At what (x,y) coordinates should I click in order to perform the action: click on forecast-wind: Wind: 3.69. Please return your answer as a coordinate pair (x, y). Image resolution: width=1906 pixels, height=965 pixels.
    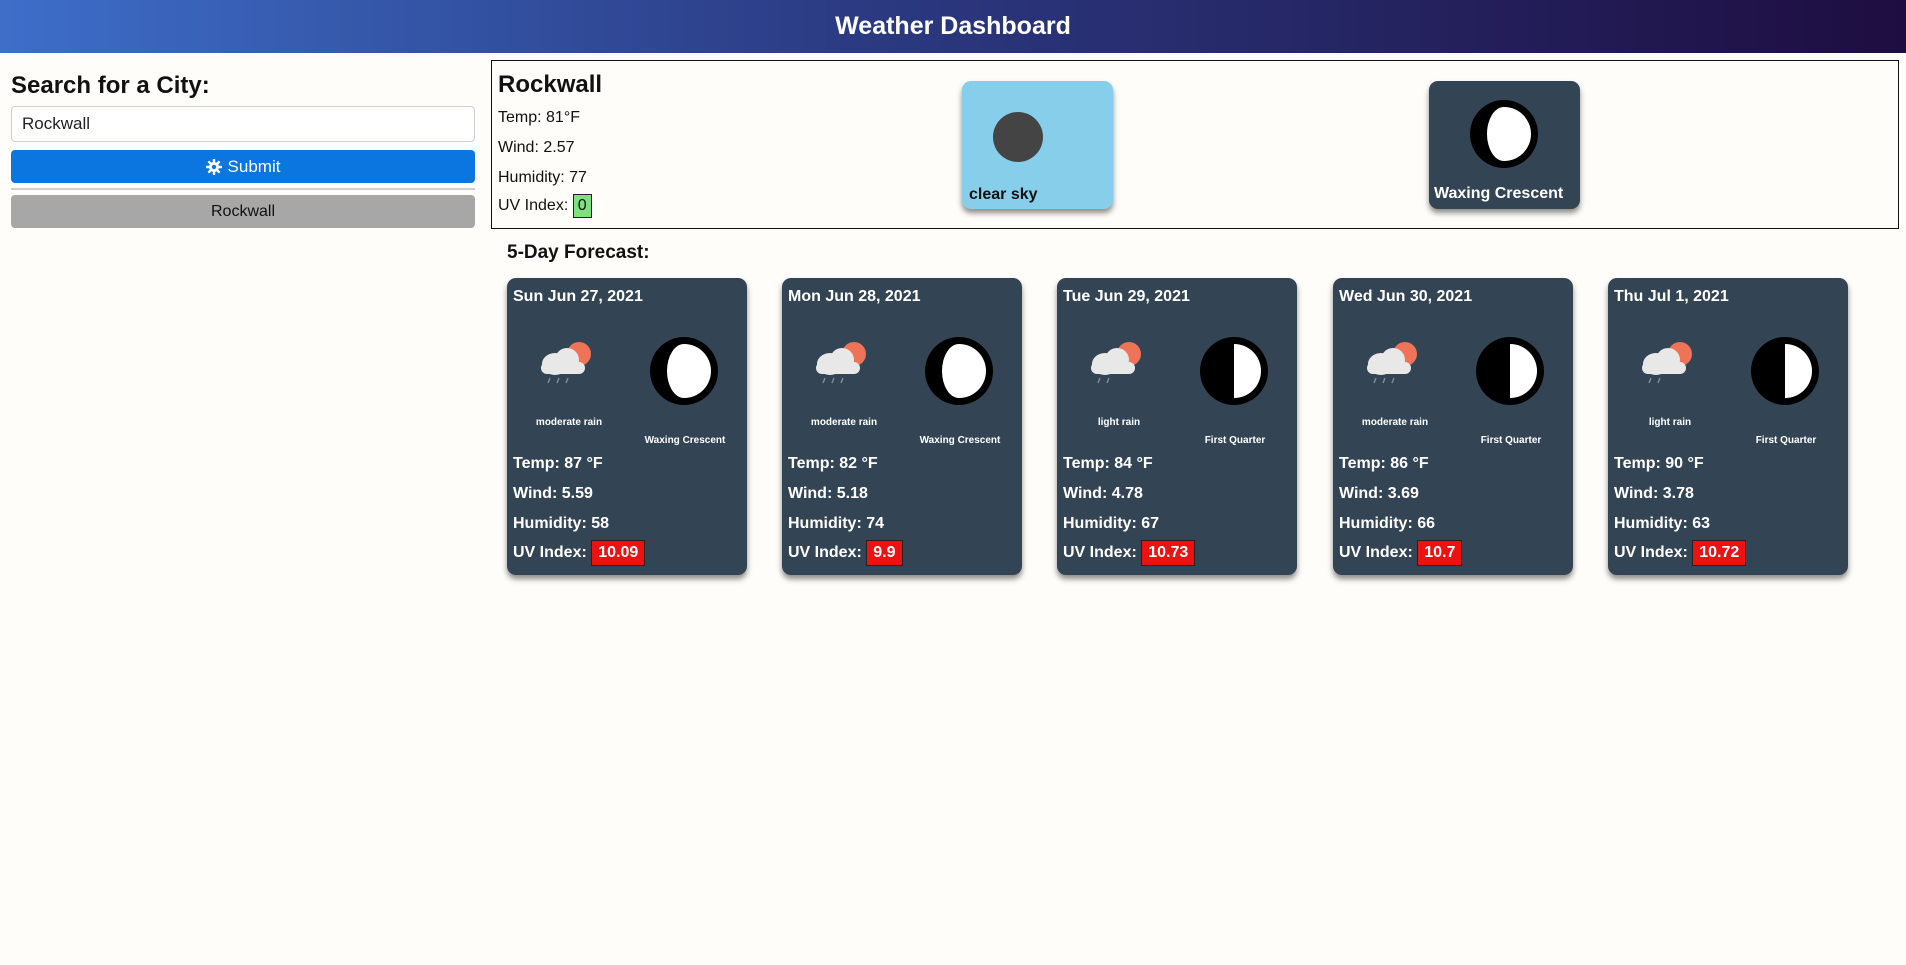
    Looking at the image, I should click on (1379, 493).